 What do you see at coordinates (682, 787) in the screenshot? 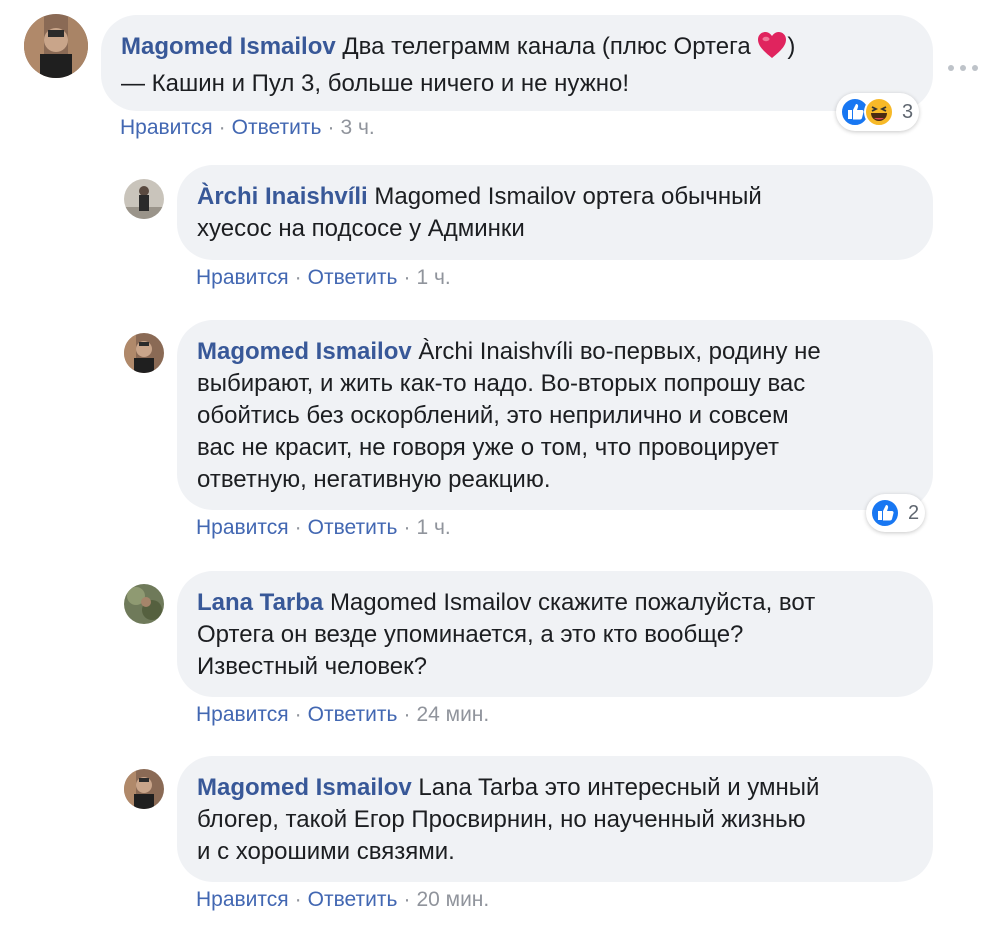
I see `comment-text: это интересный и умный` at bounding box center [682, 787].